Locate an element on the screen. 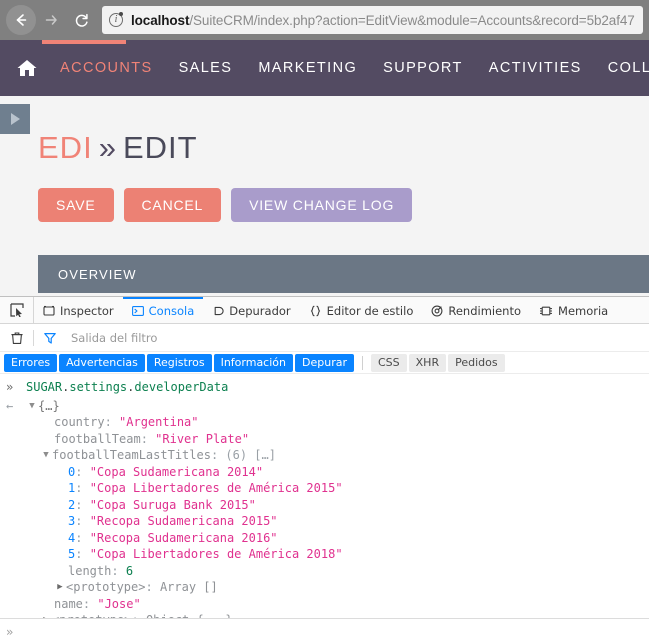 The height and width of the screenshot is (644, 649). tree-row-title-2: 2: "Copa Suruga Bank 2015" is located at coordinates (162, 504).